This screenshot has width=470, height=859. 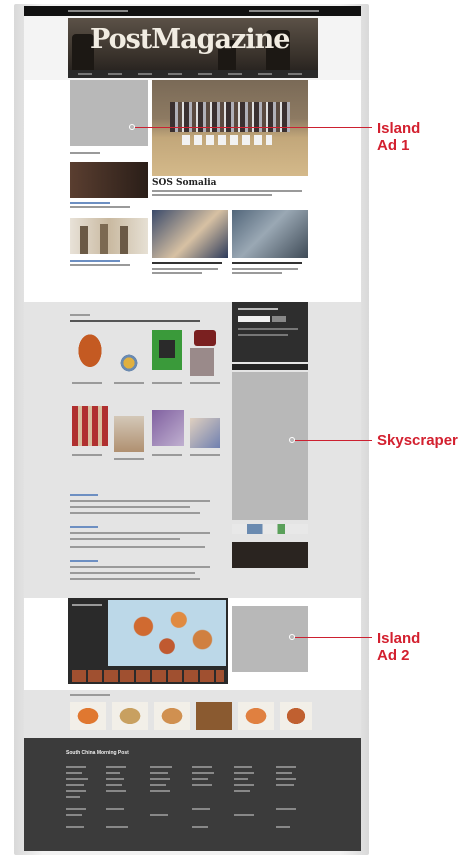 I want to click on masthead-title: PostMagazine, so click(x=190, y=39).